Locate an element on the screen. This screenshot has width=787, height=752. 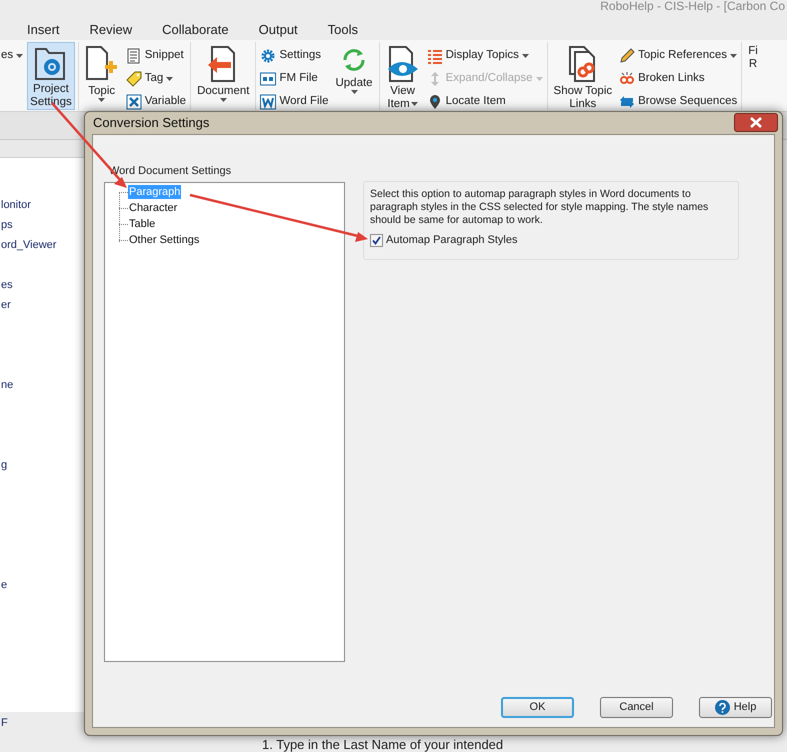
tree-item: Table is located at coordinates (142, 224).